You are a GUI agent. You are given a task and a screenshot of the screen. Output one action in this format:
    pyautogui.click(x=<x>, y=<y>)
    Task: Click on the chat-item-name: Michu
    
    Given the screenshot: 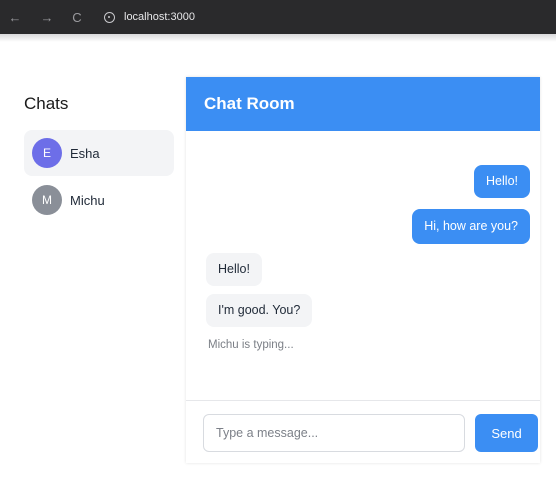 What is the action you would take?
    pyautogui.click(x=87, y=200)
    